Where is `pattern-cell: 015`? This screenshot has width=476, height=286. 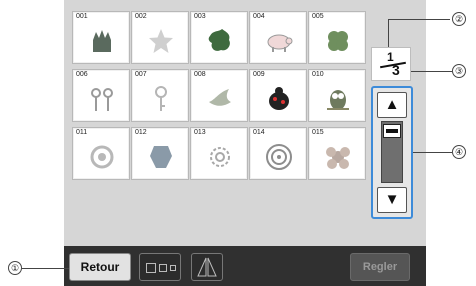 pattern-cell: 015 is located at coordinates (337, 153).